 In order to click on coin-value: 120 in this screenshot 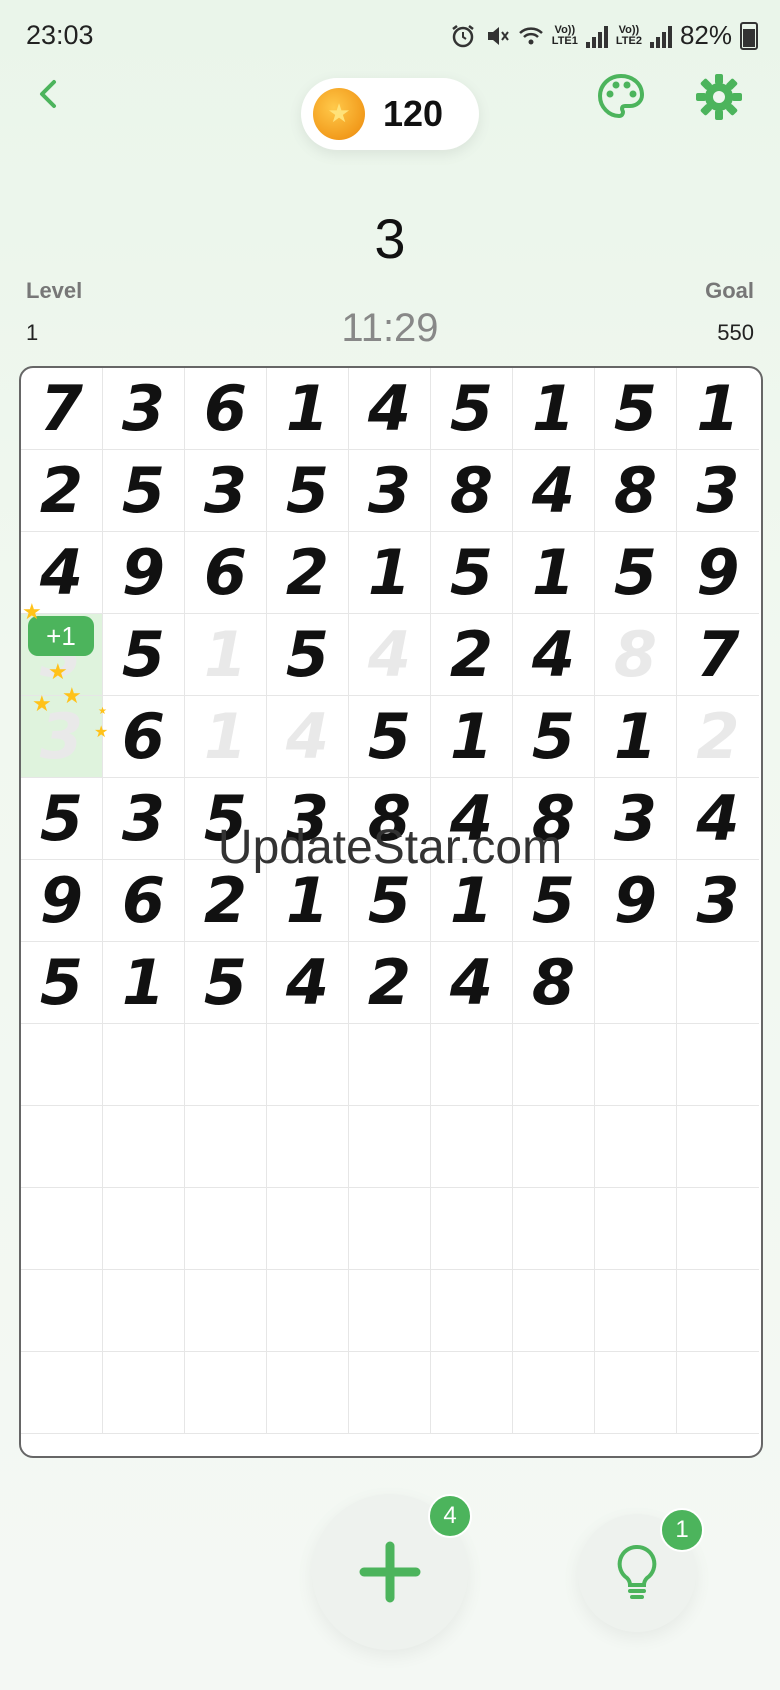, I will do `click(413, 113)`.